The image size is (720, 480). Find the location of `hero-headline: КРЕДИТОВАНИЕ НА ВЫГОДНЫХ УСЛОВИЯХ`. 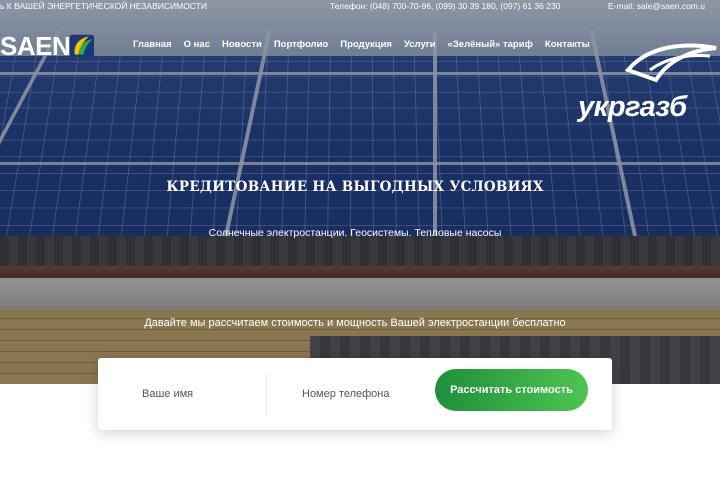

hero-headline: КРЕДИТОВАНИЕ НА ВЫГОДНЫХ УСЛОВИЯХ is located at coordinates (355, 187).